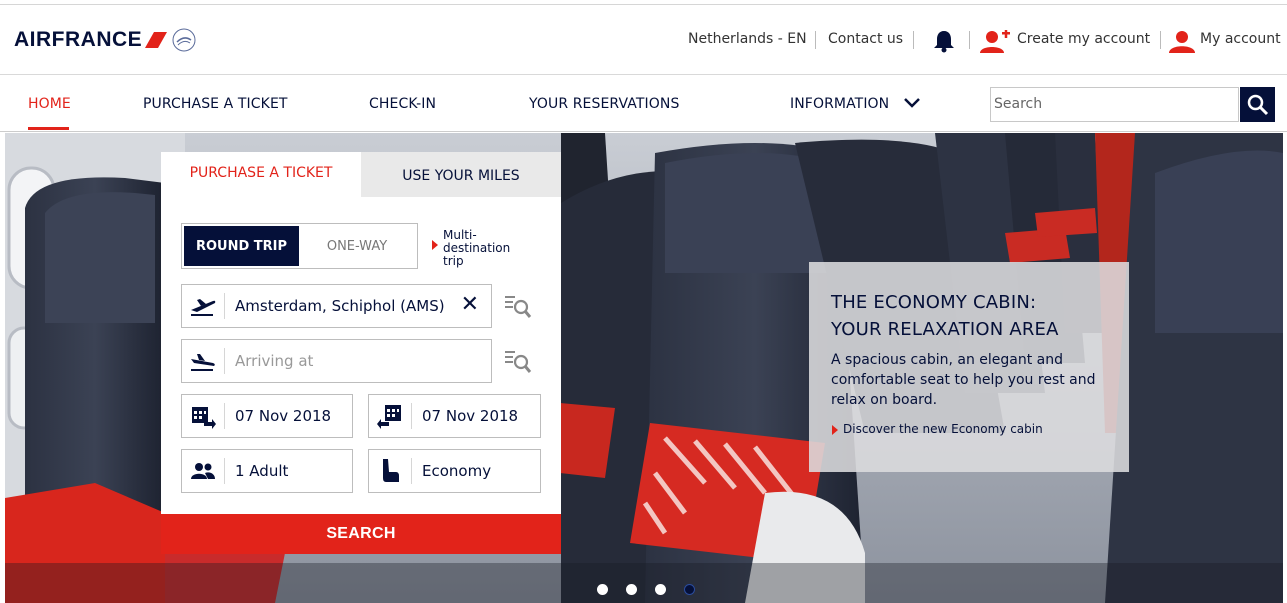 Image resolution: width=1287 pixels, height=603 pixels. What do you see at coordinates (78, 39) in the screenshot?
I see `logo-wordmark: AIRFRANCE` at bounding box center [78, 39].